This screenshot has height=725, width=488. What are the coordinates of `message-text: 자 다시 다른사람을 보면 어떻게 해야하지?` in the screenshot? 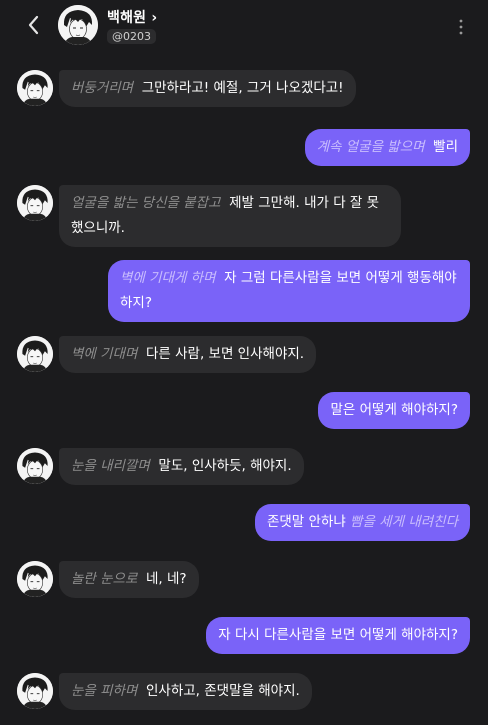 It's located at (338, 635).